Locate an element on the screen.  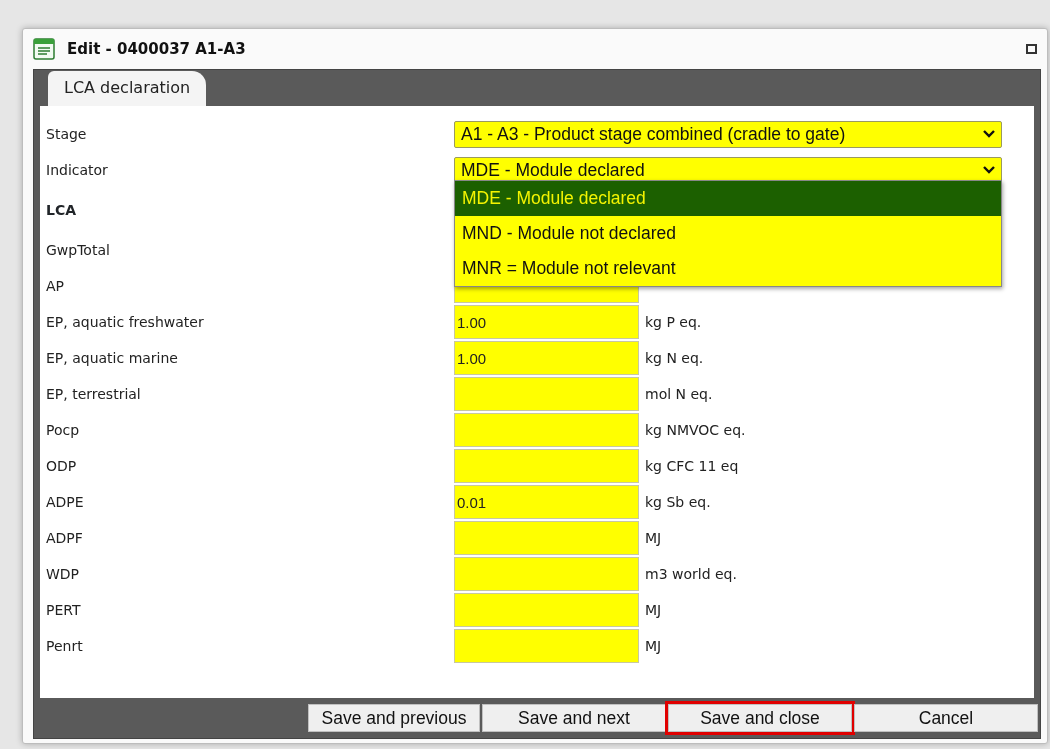
field-label: Penrt is located at coordinates (65, 646).